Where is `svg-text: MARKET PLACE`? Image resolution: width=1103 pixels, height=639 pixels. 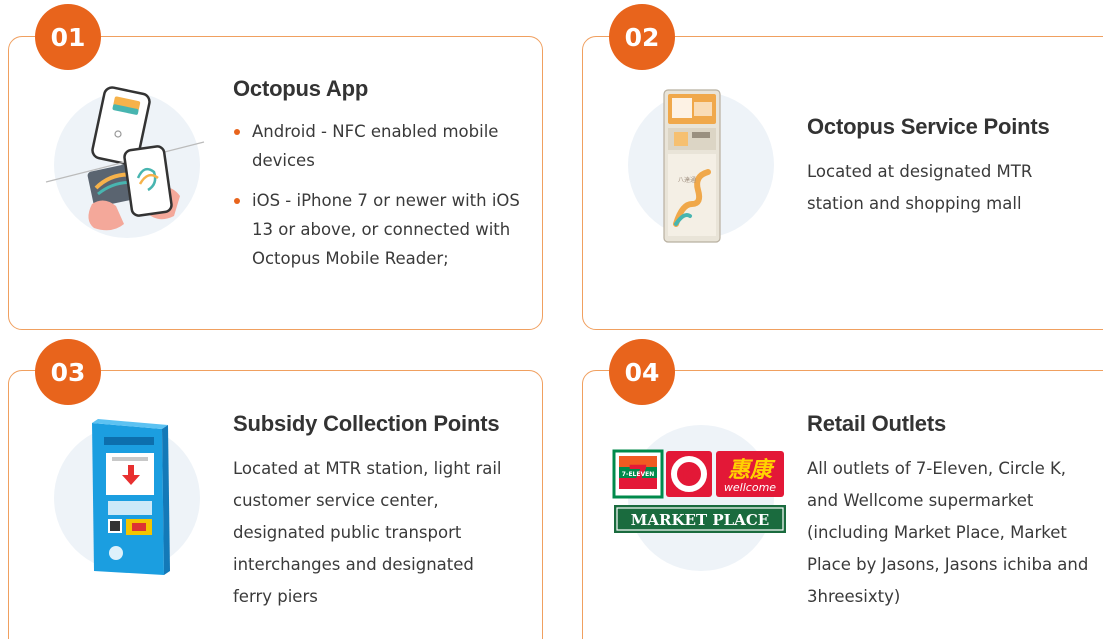 svg-text: MARKET PLACE is located at coordinates (700, 520).